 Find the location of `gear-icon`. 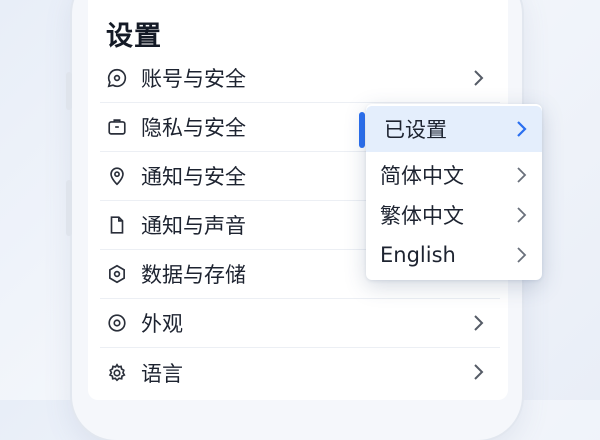

gear-icon is located at coordinates (117, 373).